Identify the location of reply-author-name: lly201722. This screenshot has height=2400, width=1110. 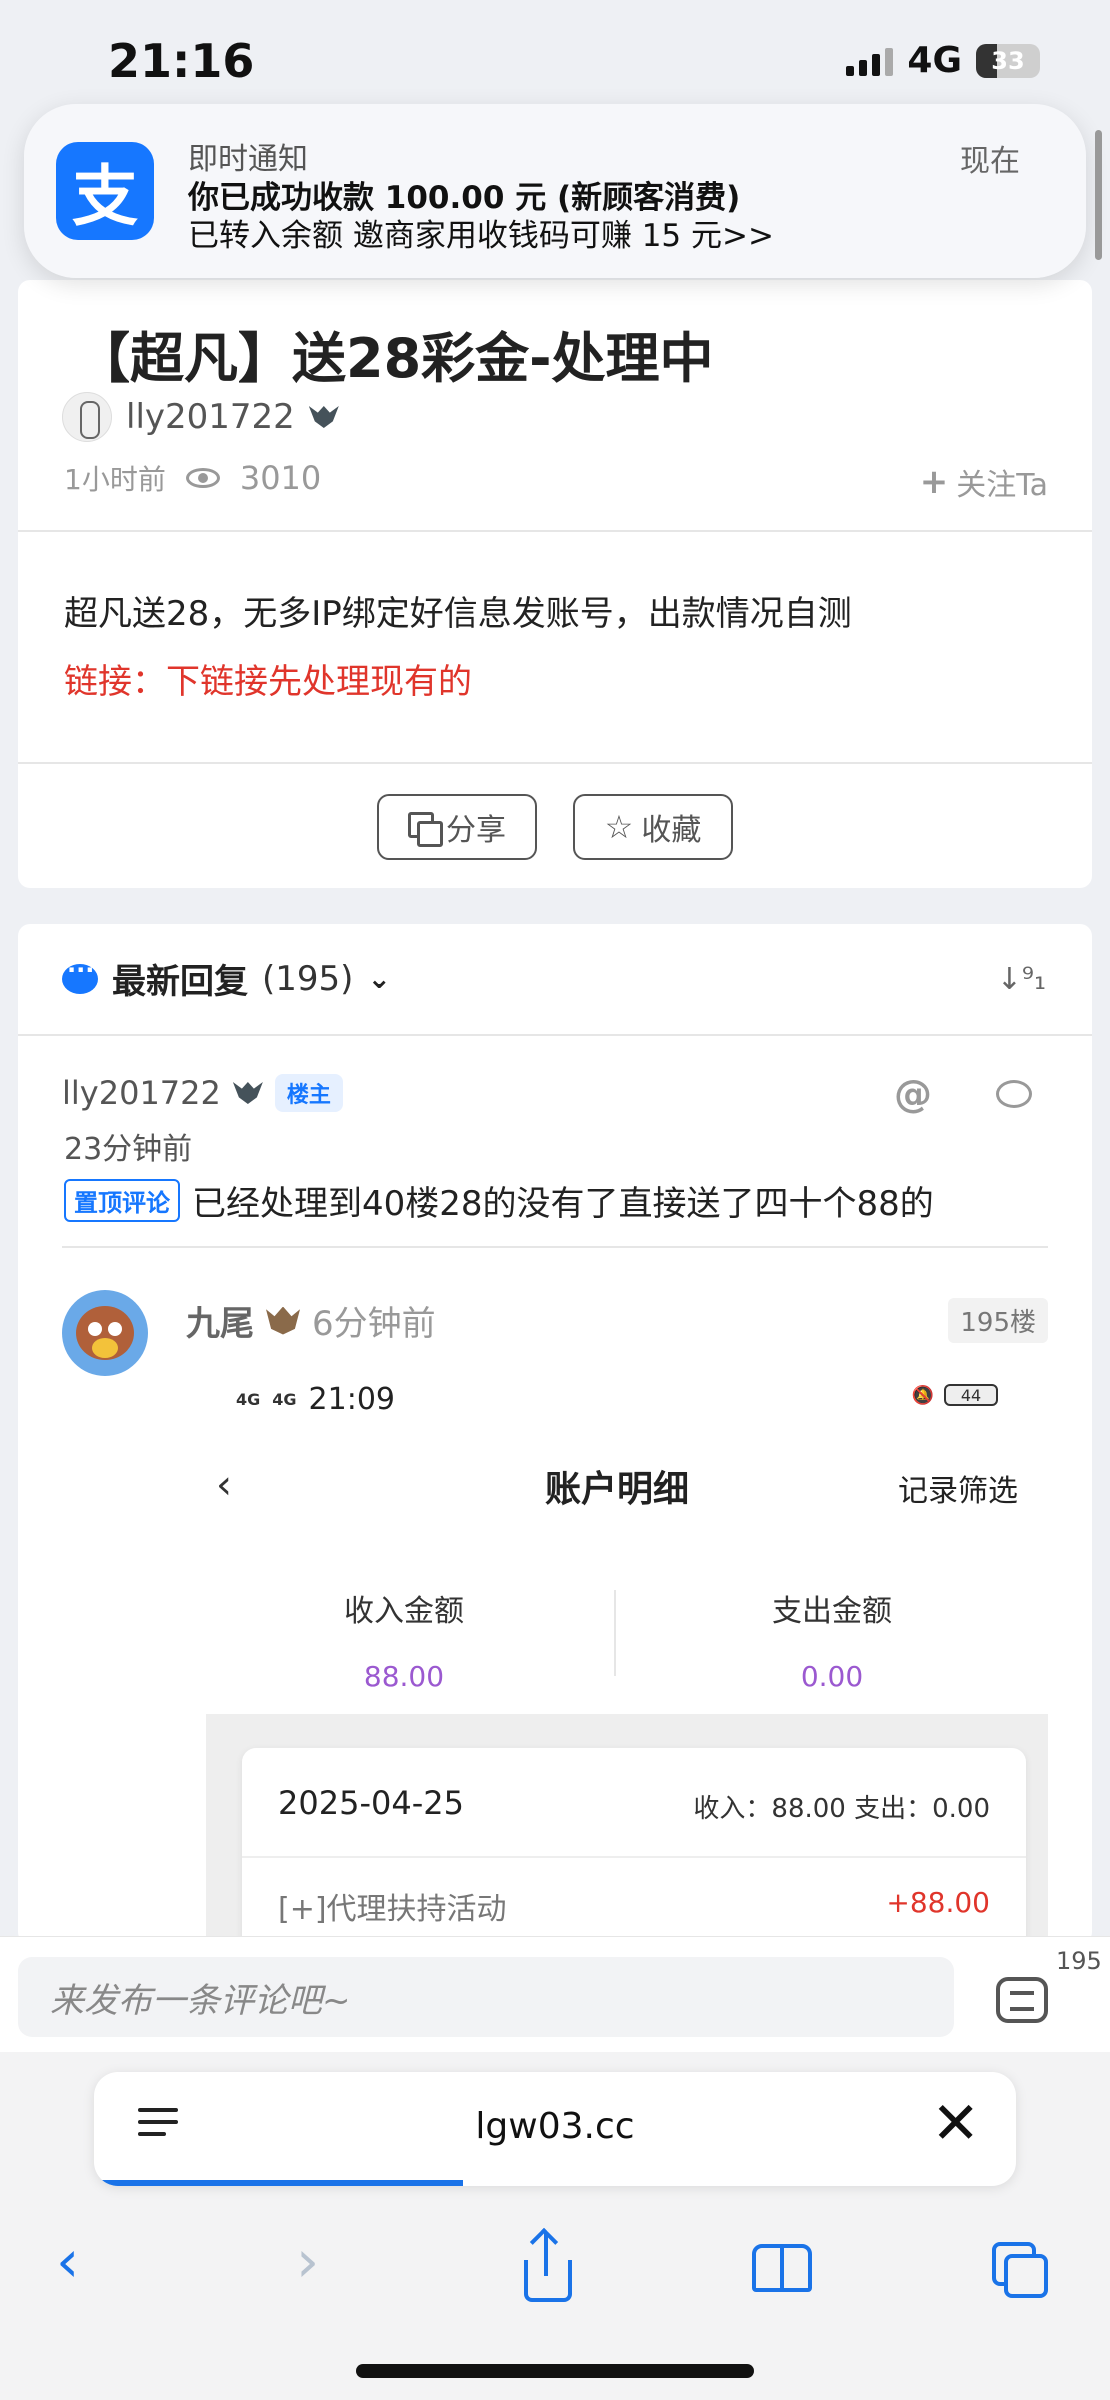
(141, 1093).